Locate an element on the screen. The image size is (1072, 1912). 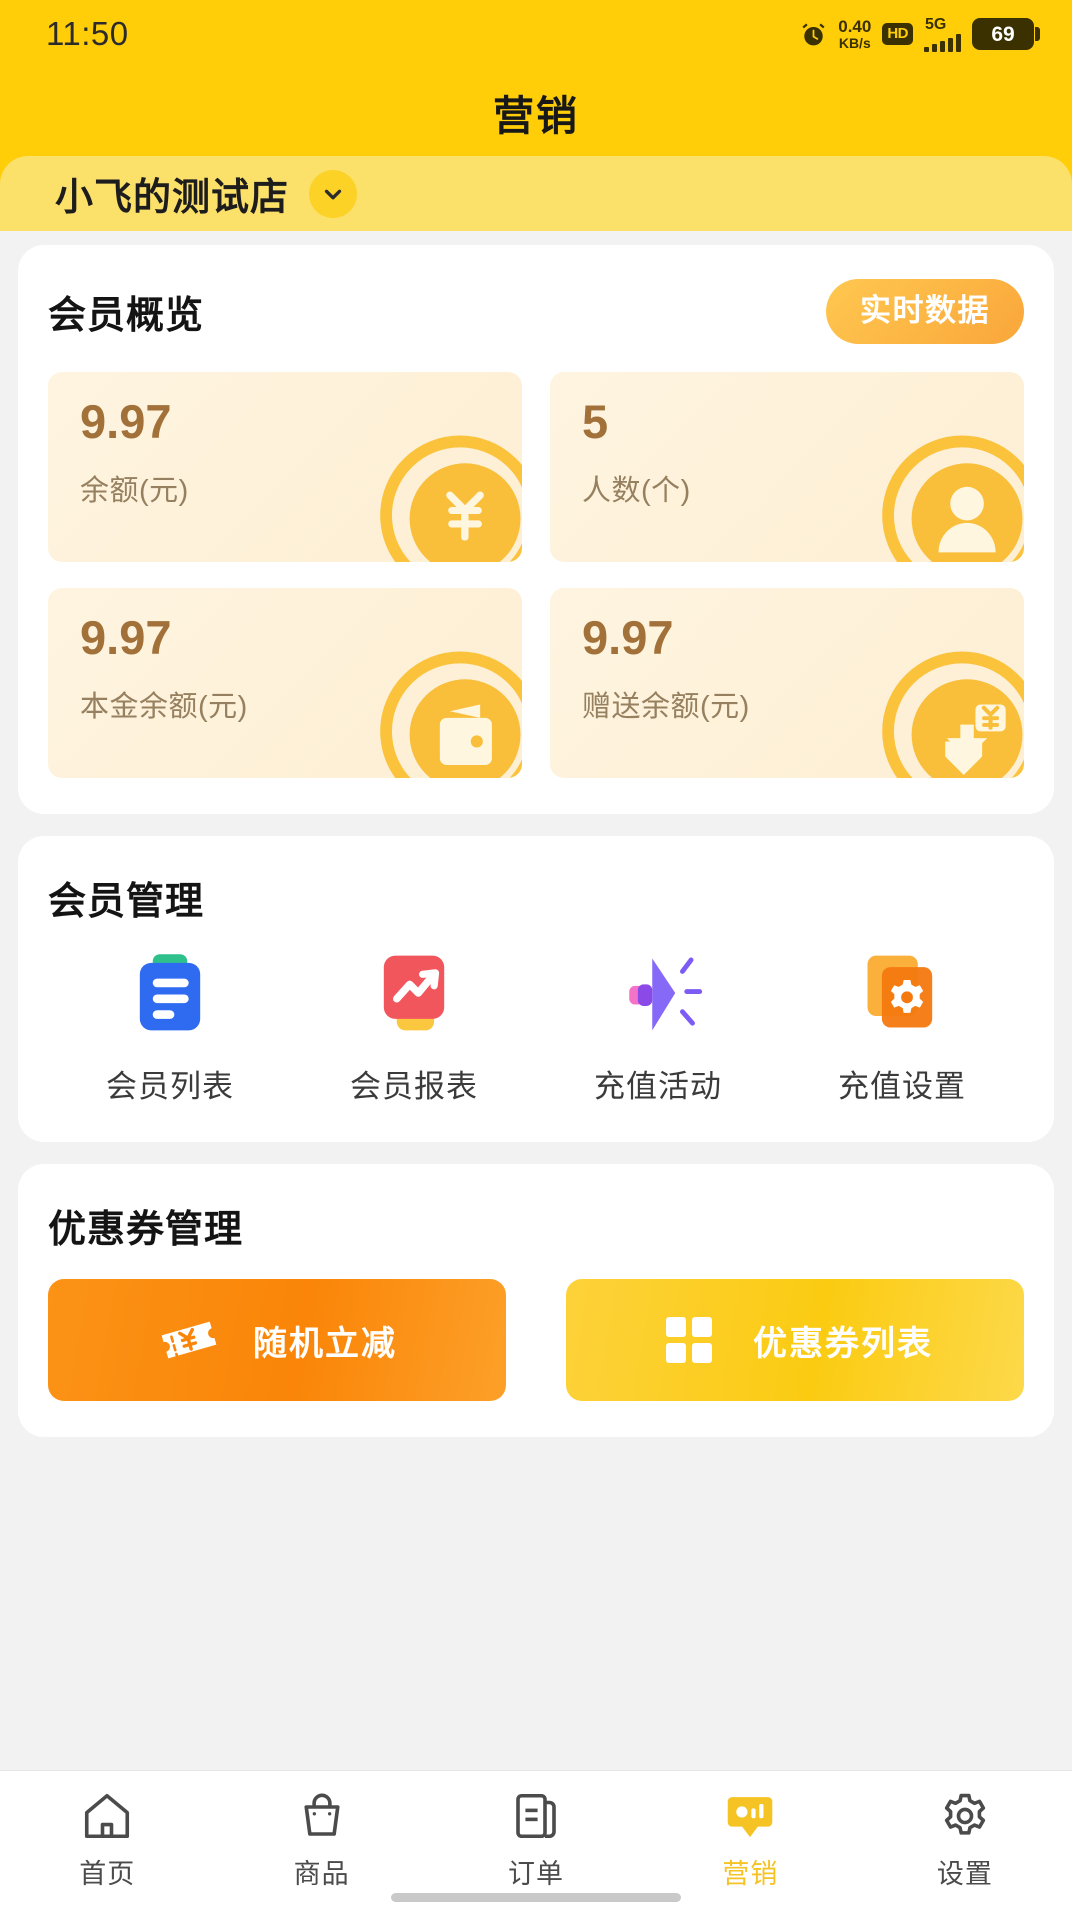
grid-squares-icon is located at coordinates (689, 1340).